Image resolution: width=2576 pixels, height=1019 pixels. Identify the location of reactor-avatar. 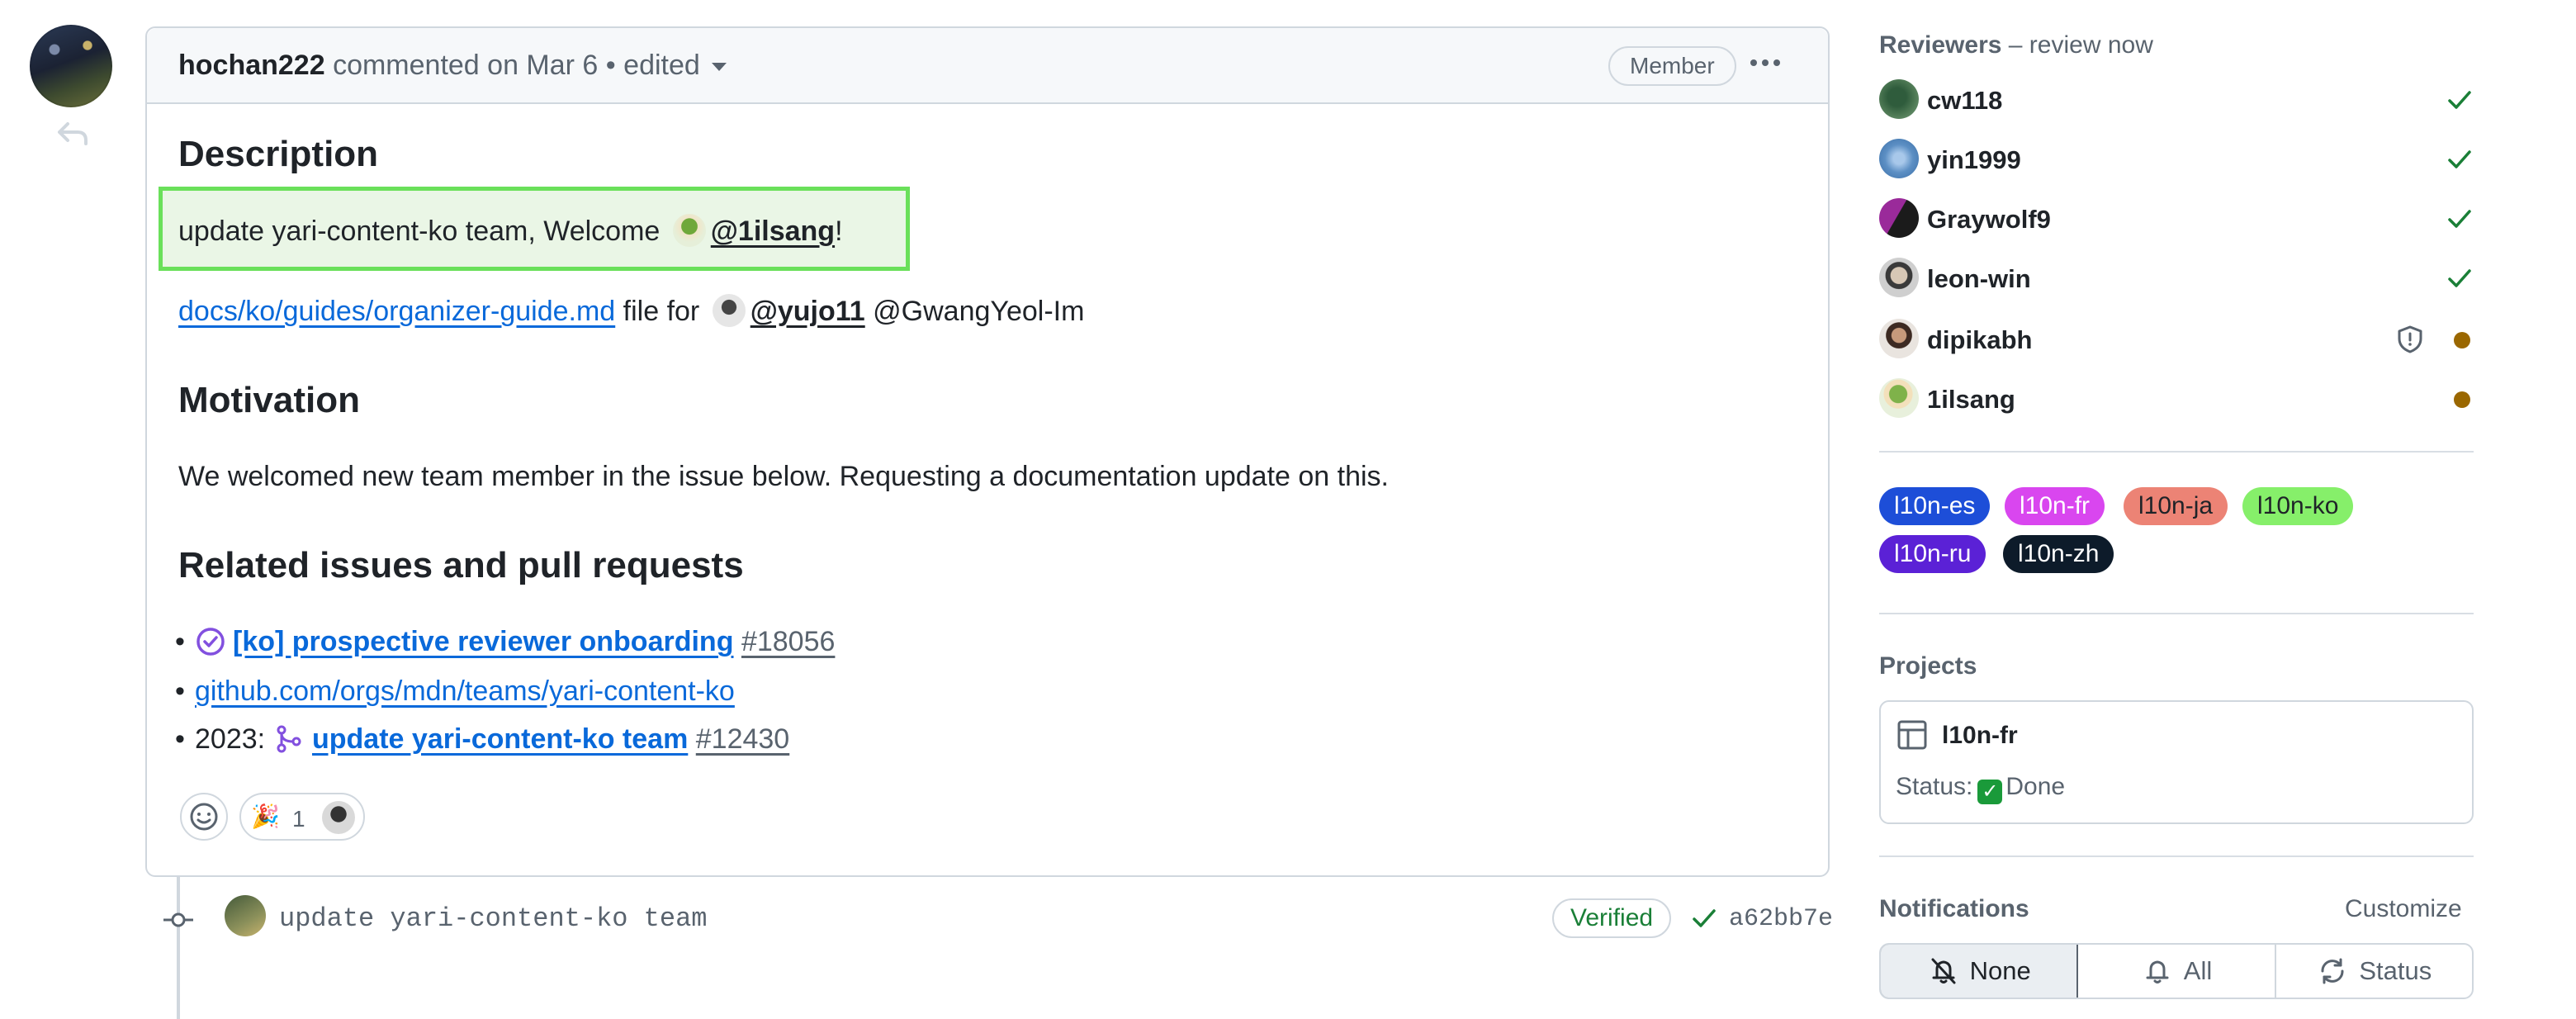
(338, 817).